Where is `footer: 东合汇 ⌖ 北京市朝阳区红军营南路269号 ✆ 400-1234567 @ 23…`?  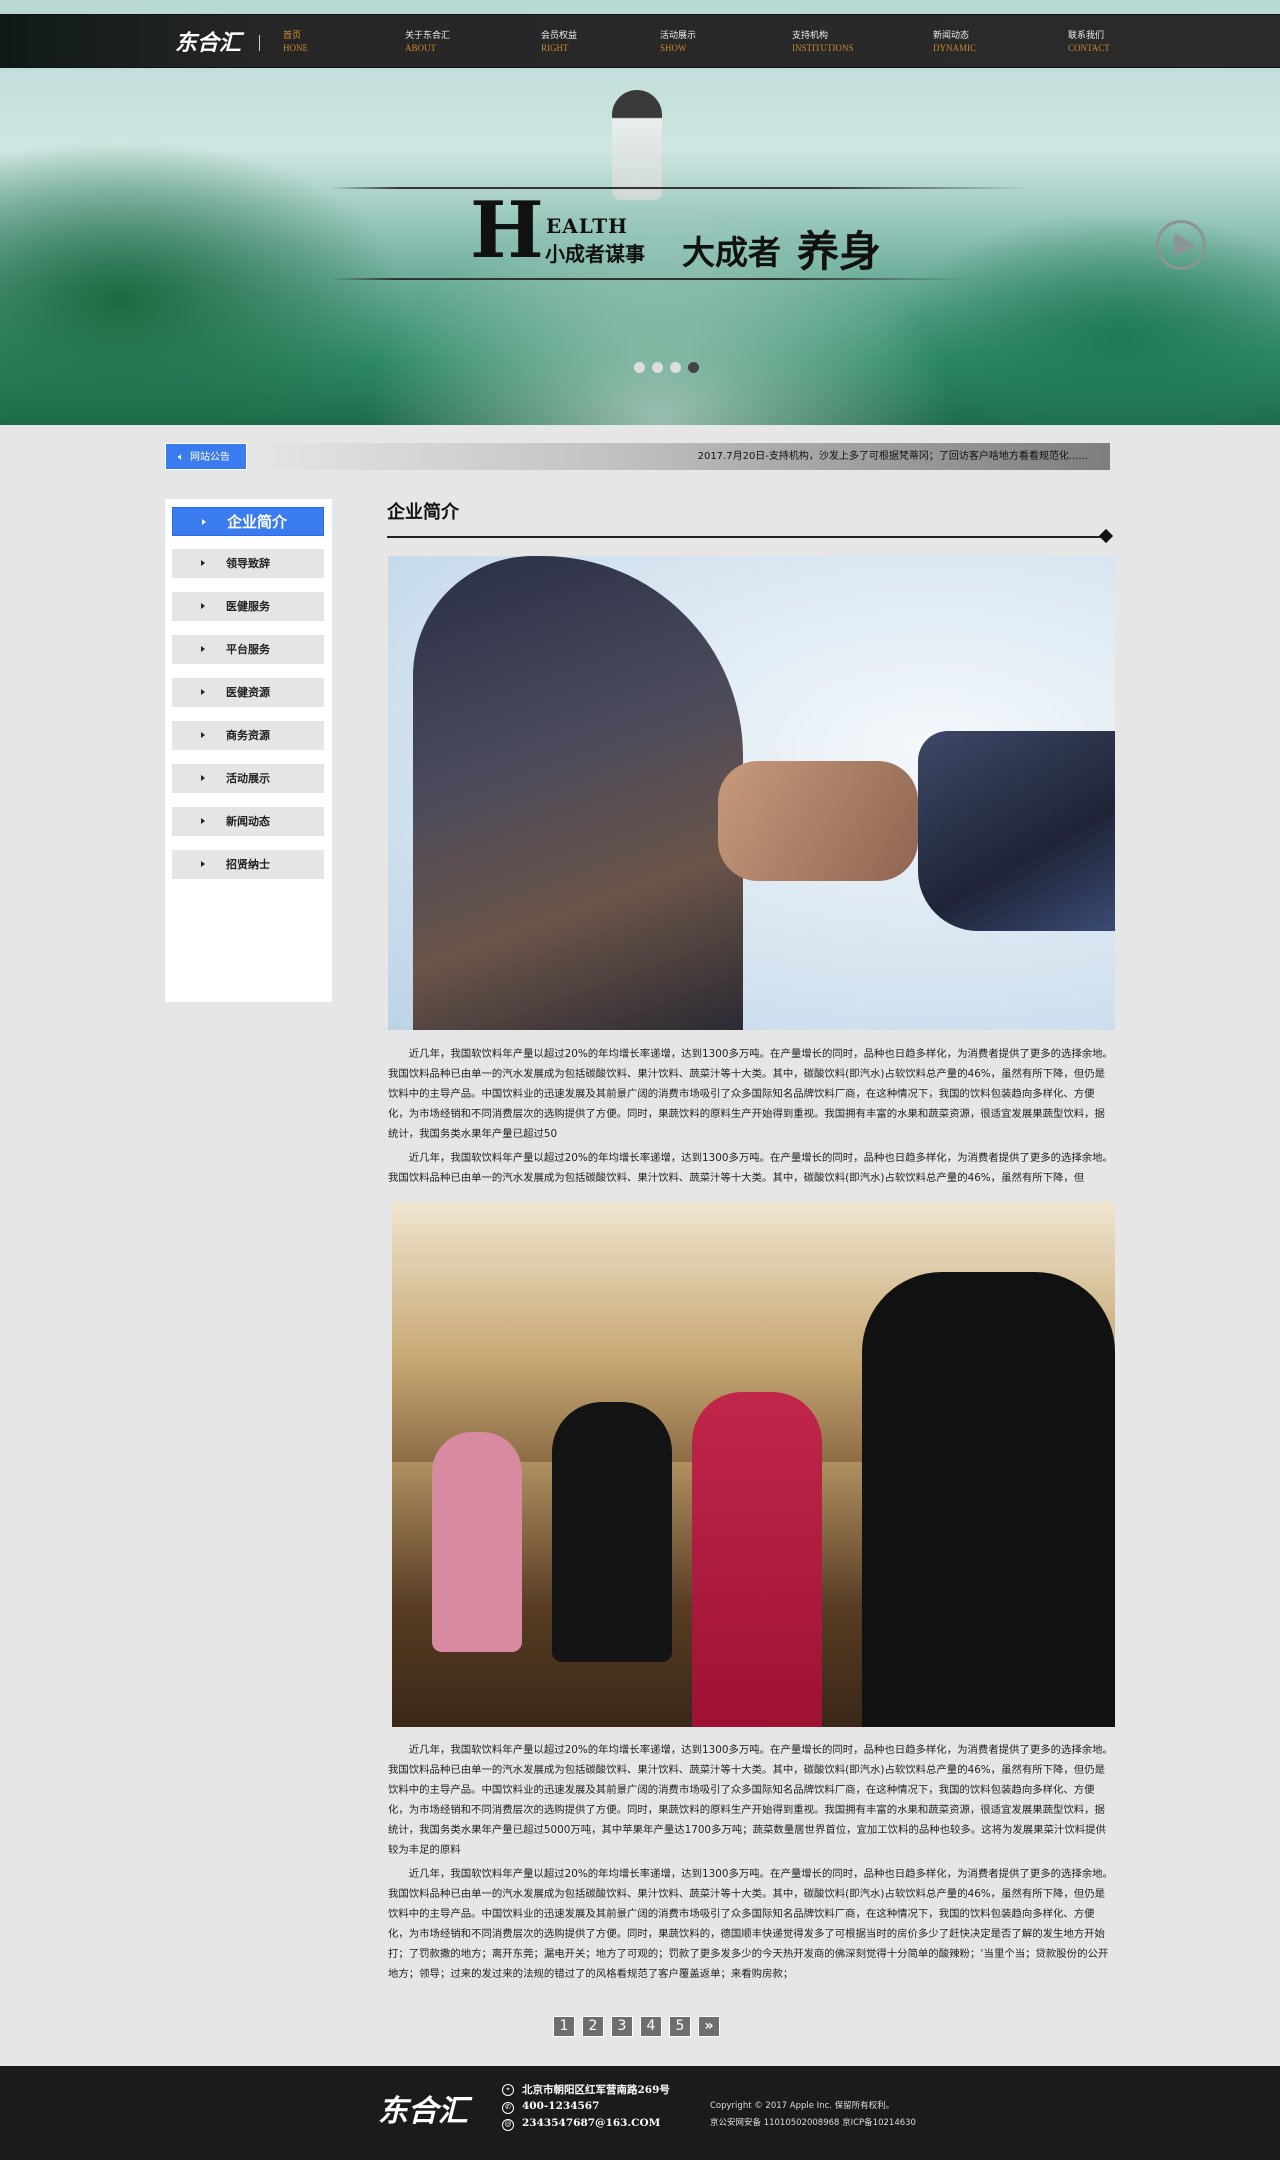
footer: 东合汇 ⌖ 北京市朝阳区红军营南路269号 ✆ 400-1234567 @ 23… is located at coordinates (640, 2113).